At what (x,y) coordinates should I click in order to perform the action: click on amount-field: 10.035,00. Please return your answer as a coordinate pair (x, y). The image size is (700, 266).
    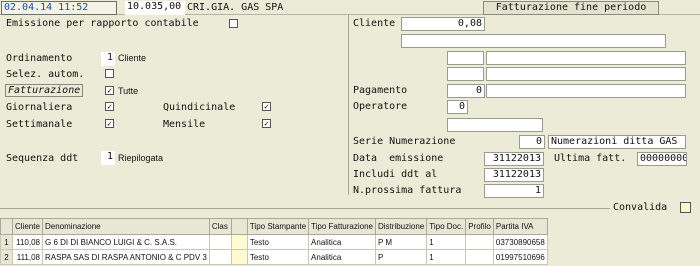
    Looking at the image, I should click on (155, 8).